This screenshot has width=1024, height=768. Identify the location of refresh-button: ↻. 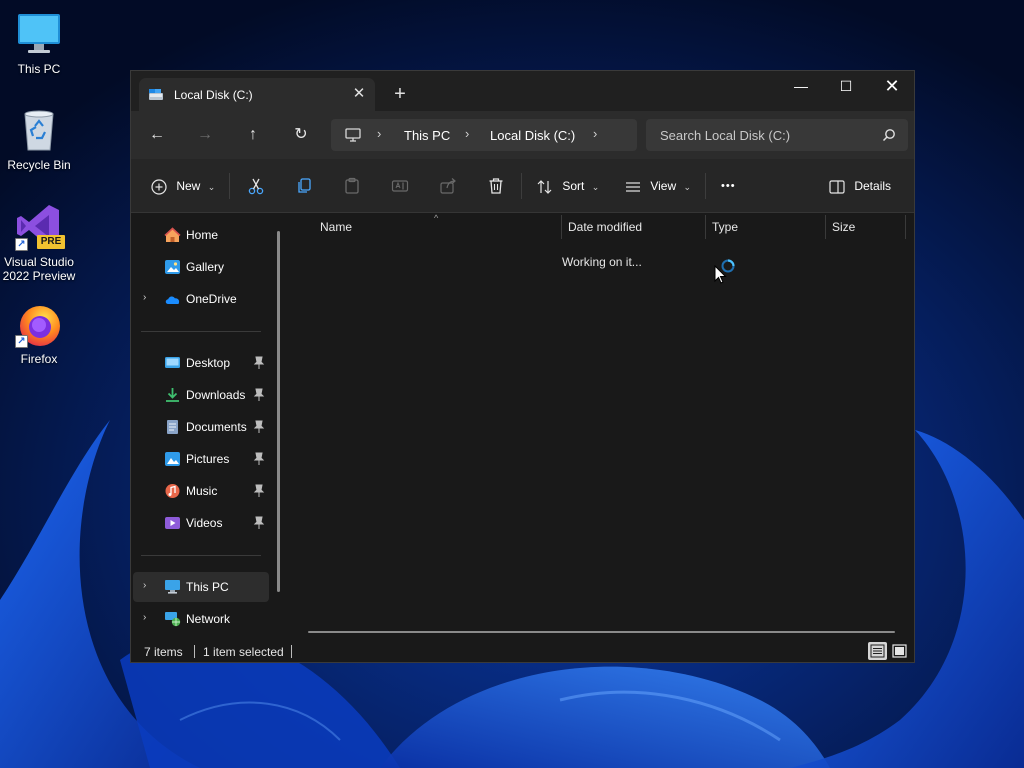
(301, 135).